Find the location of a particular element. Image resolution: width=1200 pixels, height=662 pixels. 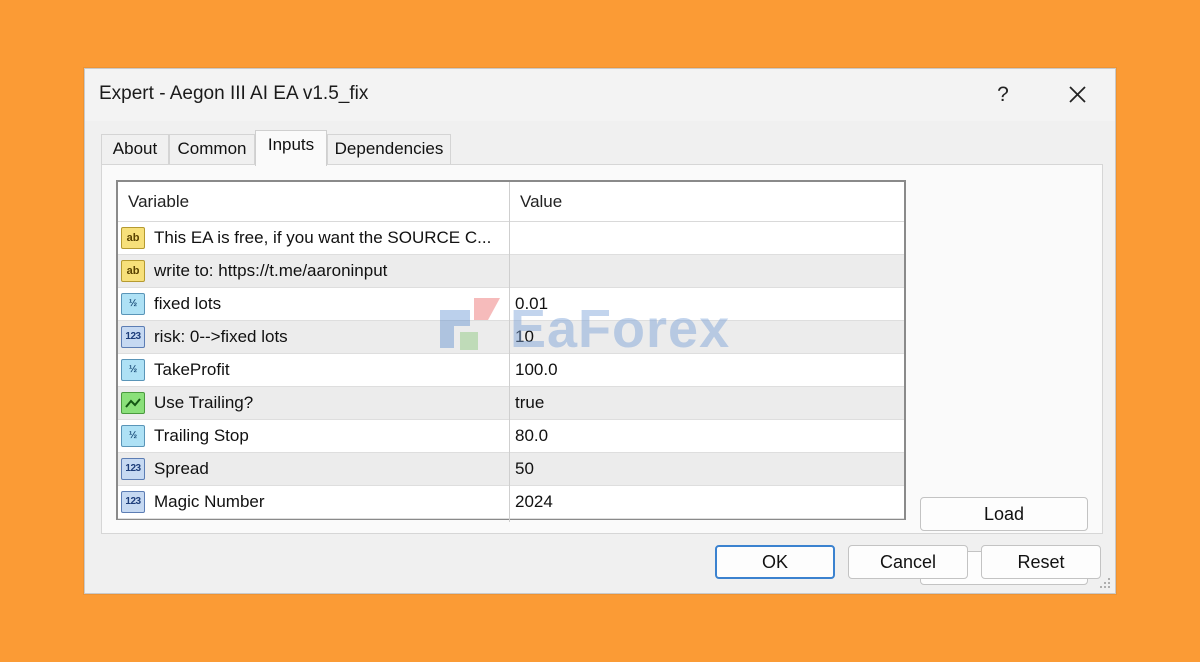

table-row: 123 Spread 50 is located at coordinates (511, 469).